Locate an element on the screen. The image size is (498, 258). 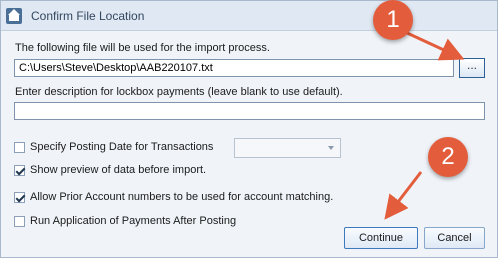
description-input is located at coordinates (249, 111).